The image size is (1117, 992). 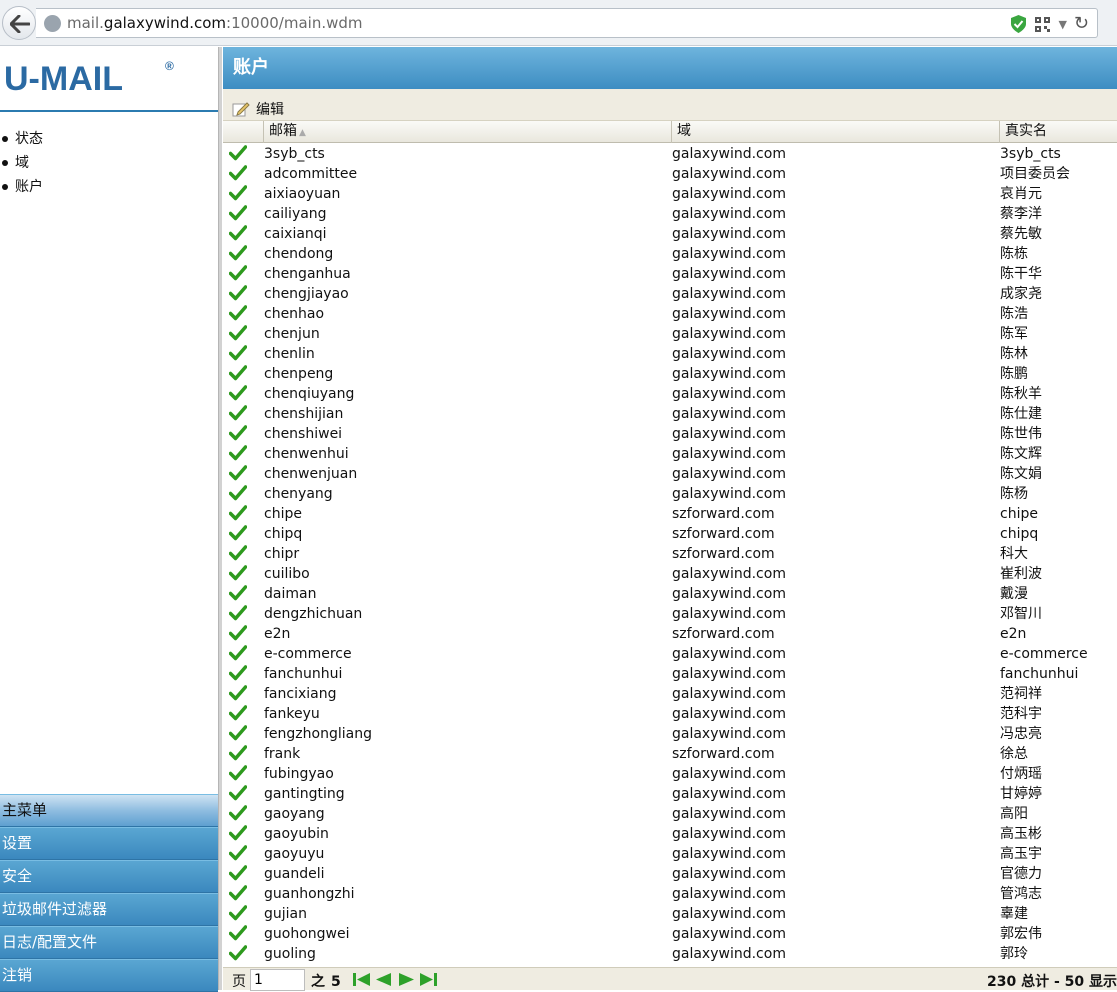 What do you see at coordinates (1021, 414) in the screenshot?
I see `cell-real-name: 陈仕建` at bounding box center [1021, 414].